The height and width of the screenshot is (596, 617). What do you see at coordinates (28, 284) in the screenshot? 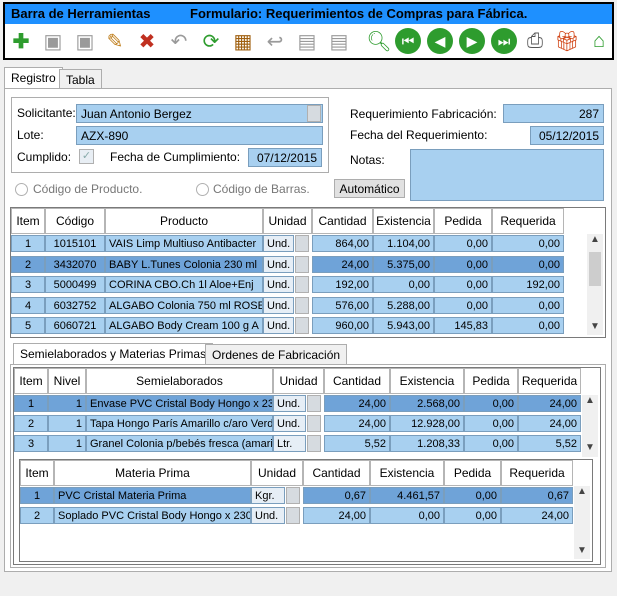
I see `products-cell: 3` at bounding box center [28, 284].